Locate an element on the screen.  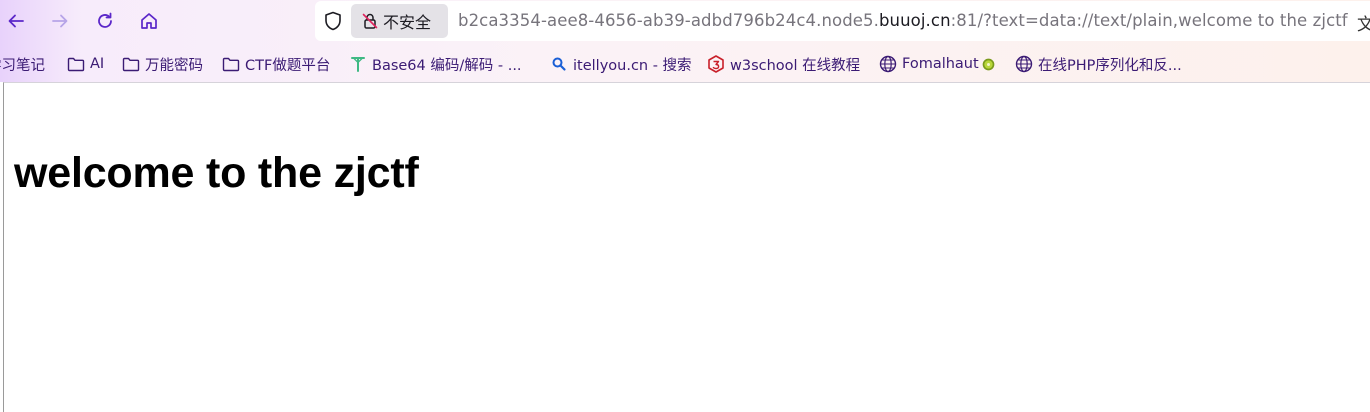
bookmark-item: Fomalhaut is located at coordinates (937, 64).